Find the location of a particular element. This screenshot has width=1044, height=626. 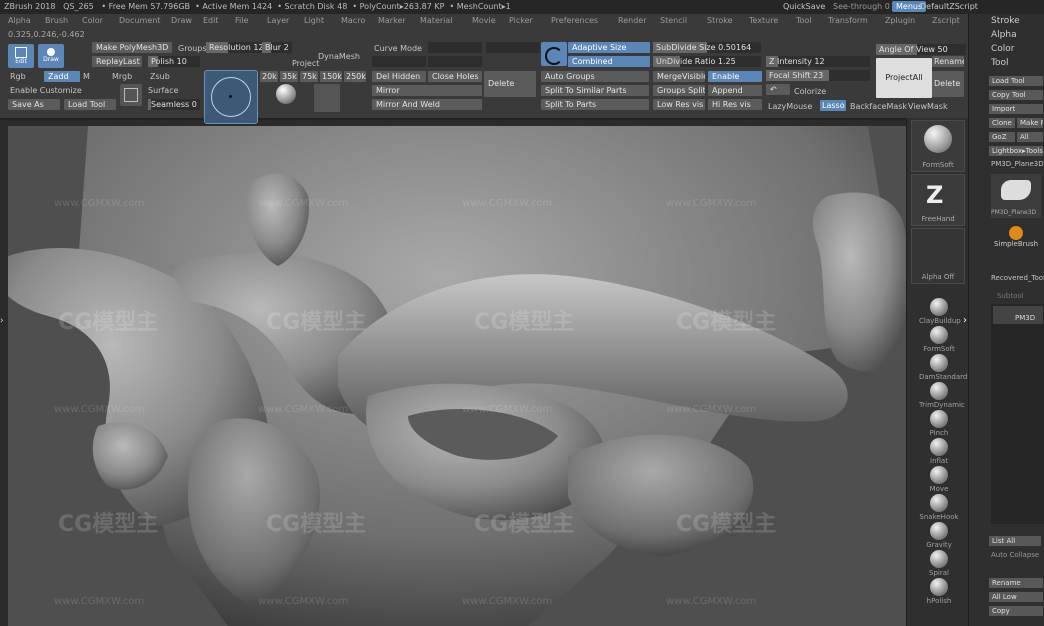

angle-of-view-slider: Angle Of View 50 is located at coordinates (921, 49).